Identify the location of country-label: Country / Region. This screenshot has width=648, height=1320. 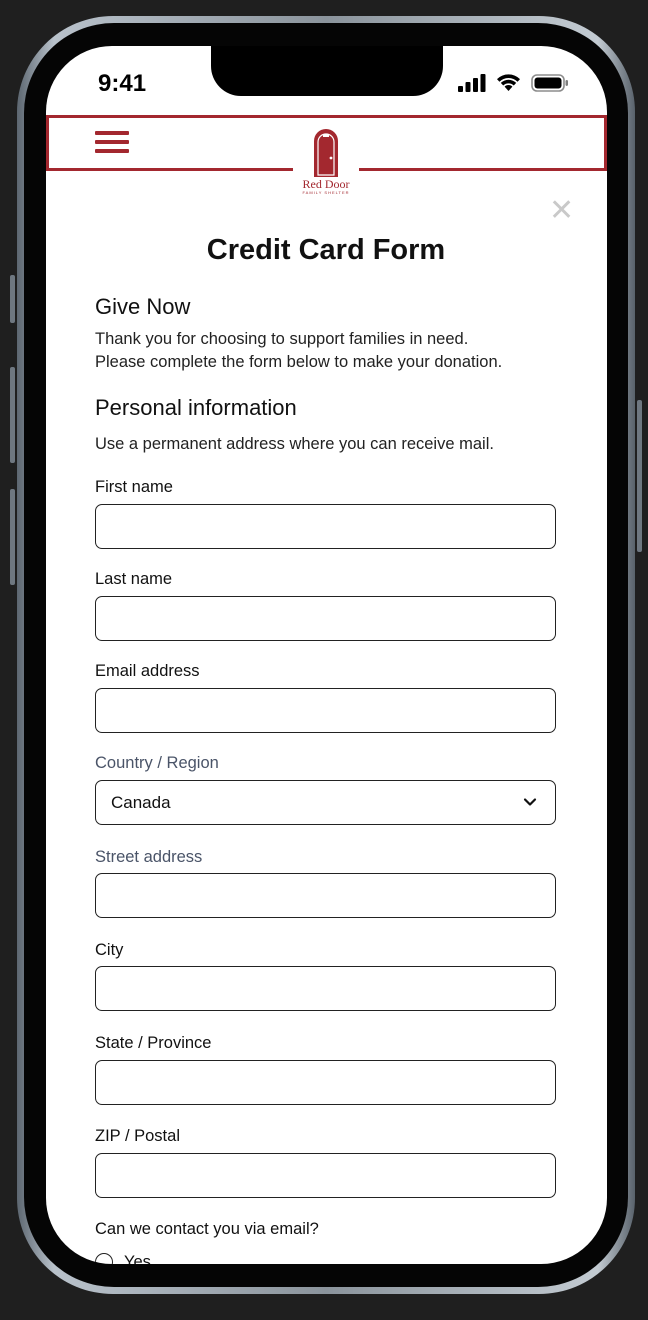
(157, 763).